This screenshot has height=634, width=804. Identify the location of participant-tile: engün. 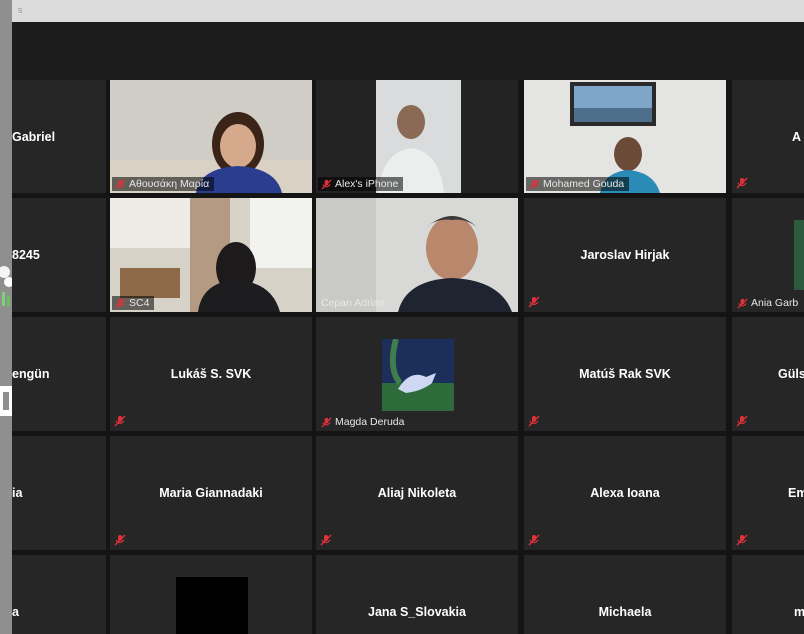
(59, 374).